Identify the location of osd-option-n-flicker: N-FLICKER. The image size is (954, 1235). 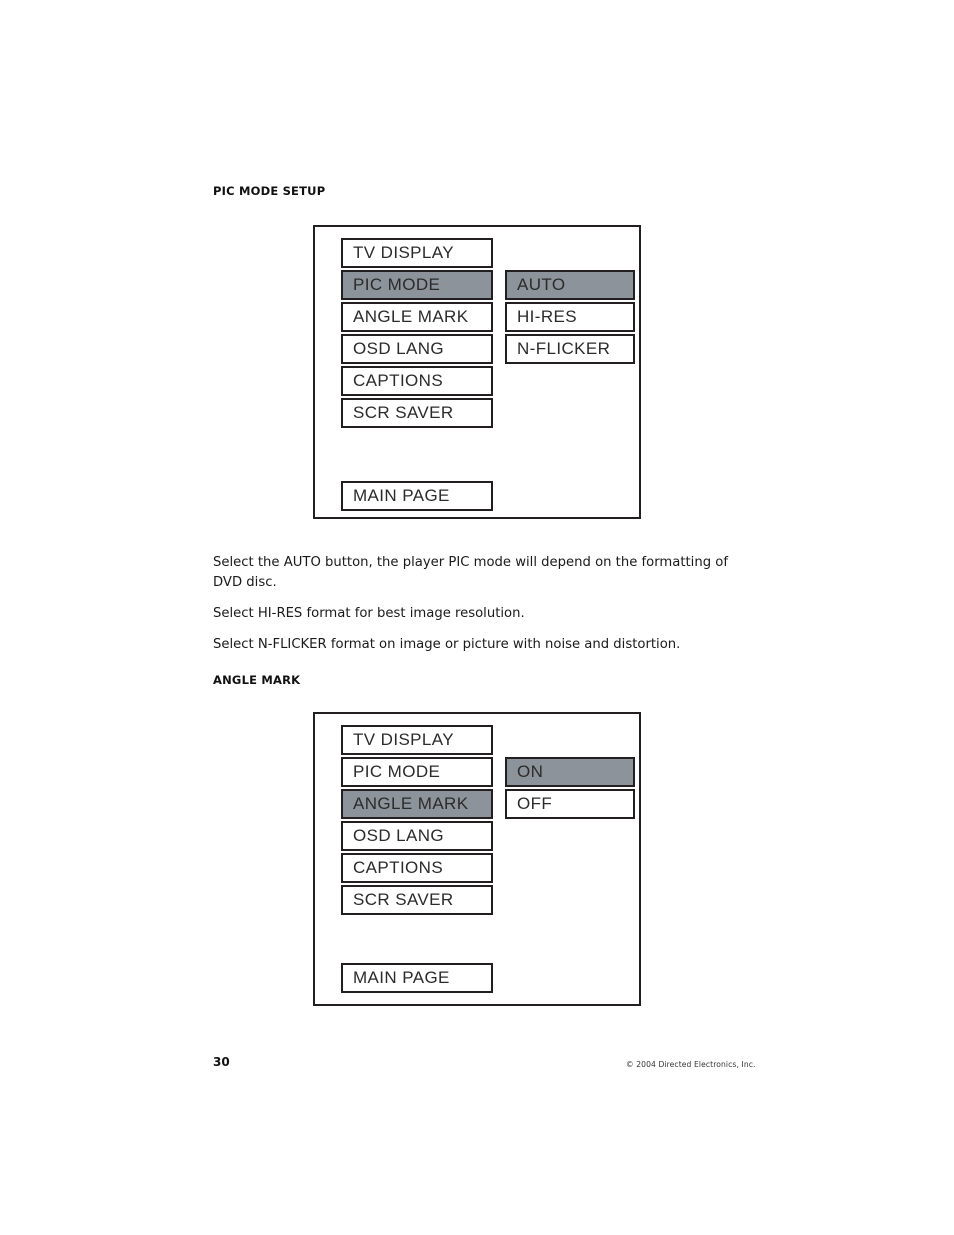
(570, 349).